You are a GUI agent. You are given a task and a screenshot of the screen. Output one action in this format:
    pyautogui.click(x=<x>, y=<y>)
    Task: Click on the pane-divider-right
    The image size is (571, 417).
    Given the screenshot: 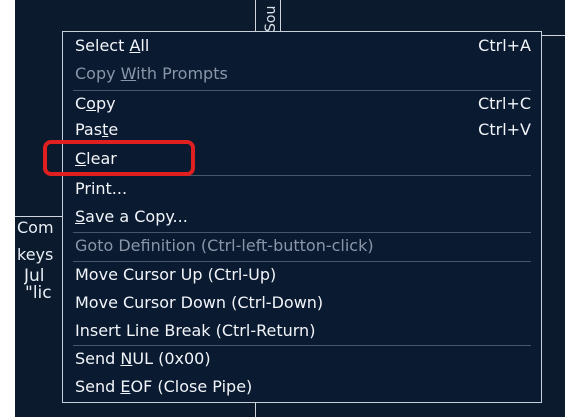 What is the action you would take?
    pyautogui.click(x=553, y=35)
    